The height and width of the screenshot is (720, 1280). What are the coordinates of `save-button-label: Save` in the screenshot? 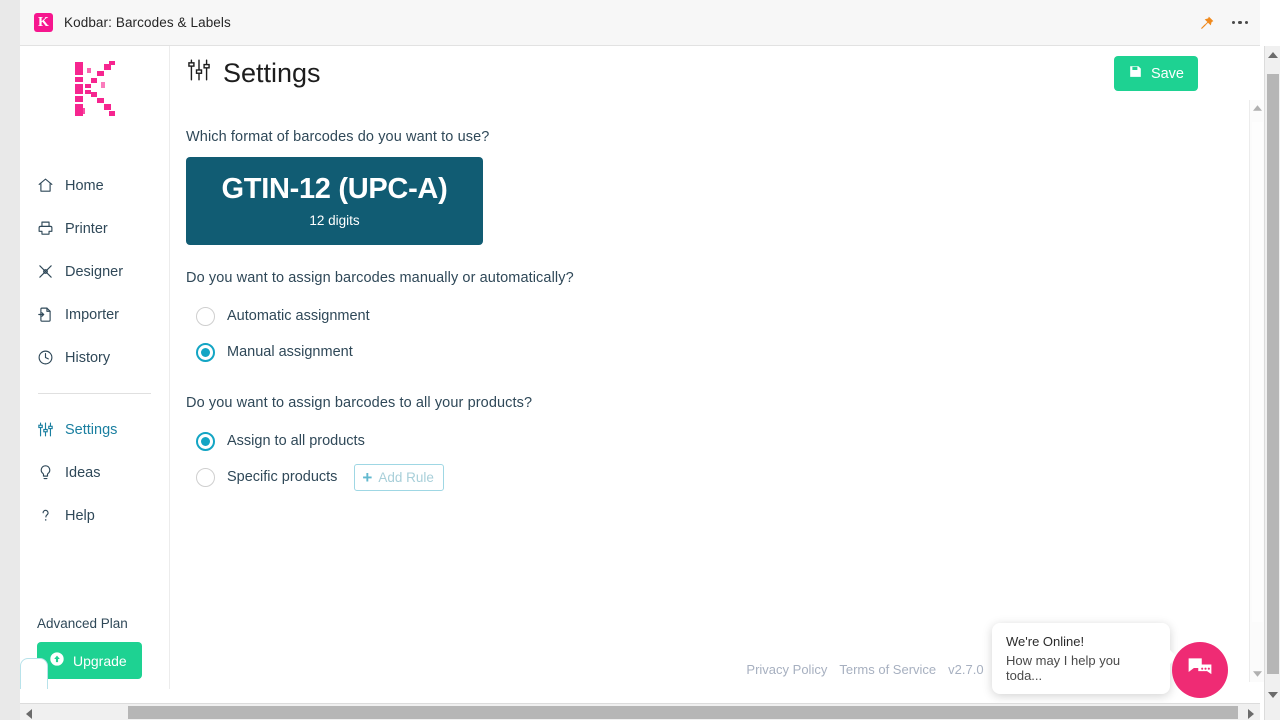 It's located at (1167, 73).